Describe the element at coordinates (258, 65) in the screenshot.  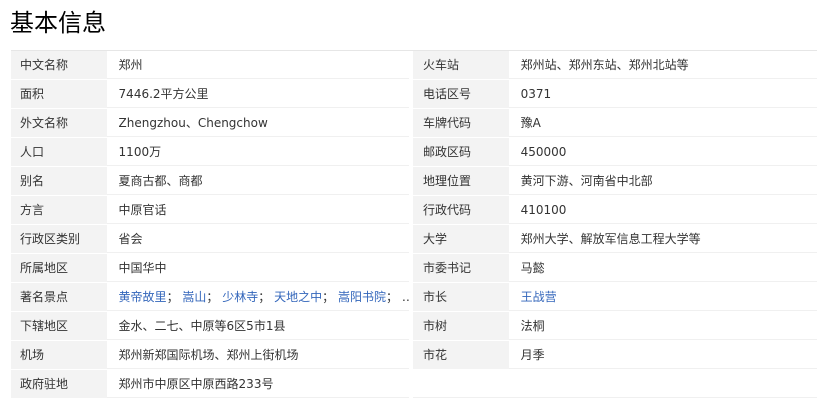
I see `field-value: 郑州` at that location.